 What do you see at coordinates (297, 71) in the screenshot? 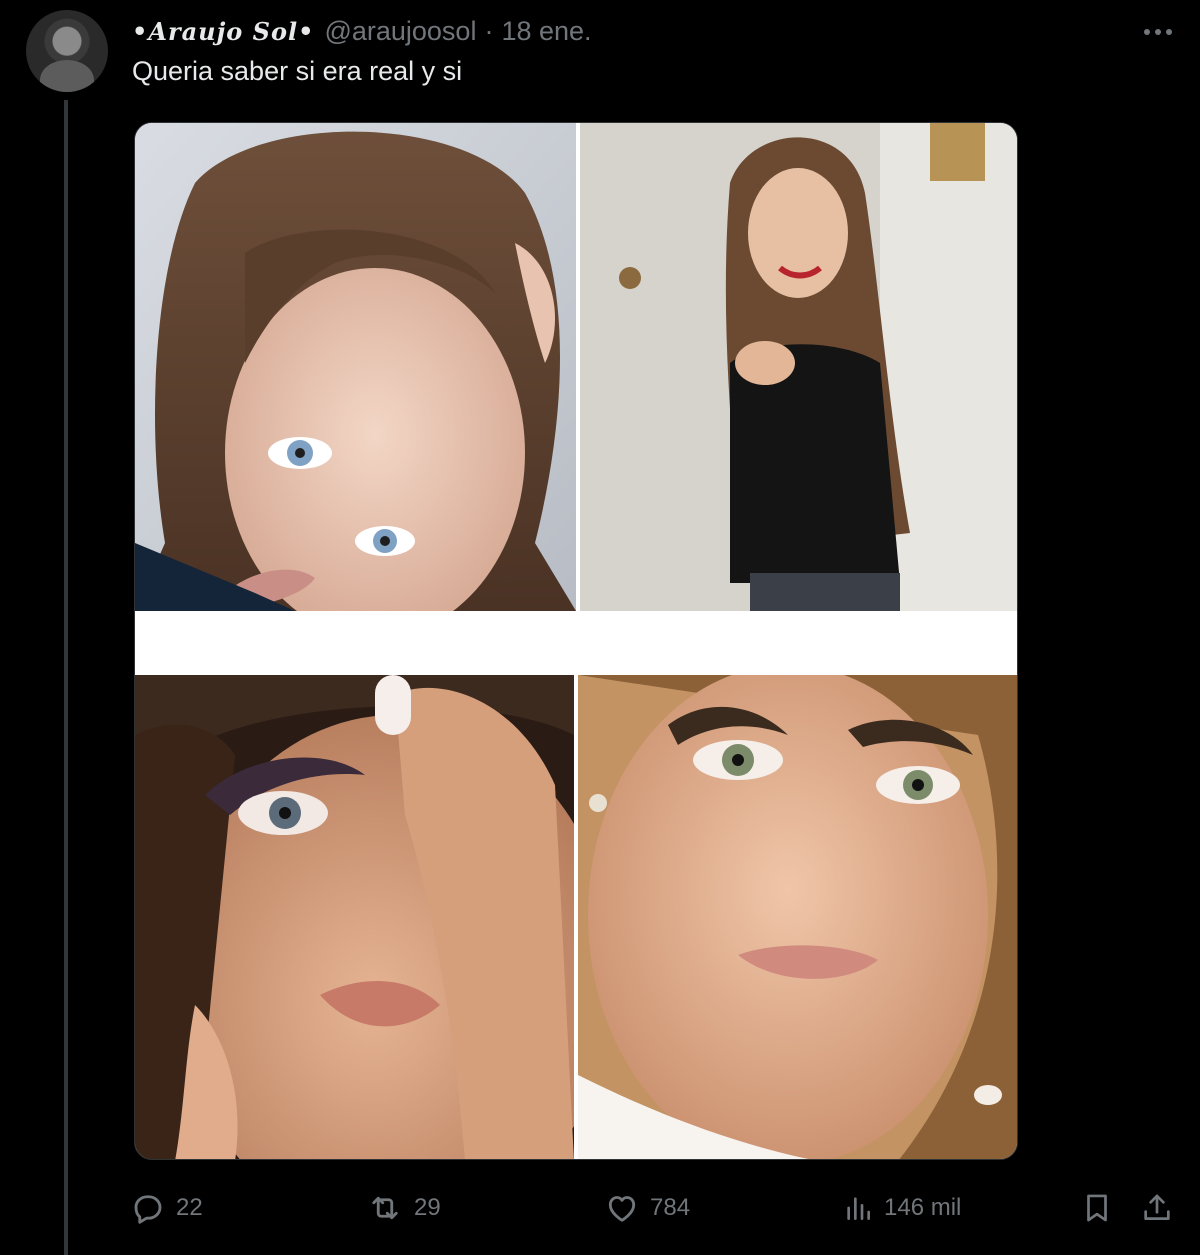
I see `tweet-text: Queria saber si era real y si` at bounding box center [297, 71].